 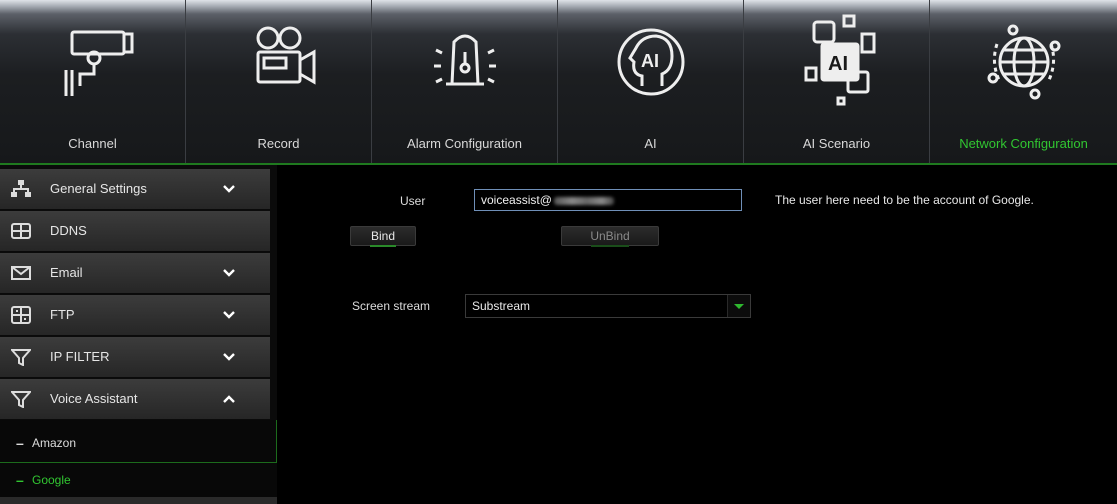 I want to click on tab-ai-scenario: AI AI Scenario, so click(x=837, y=81).